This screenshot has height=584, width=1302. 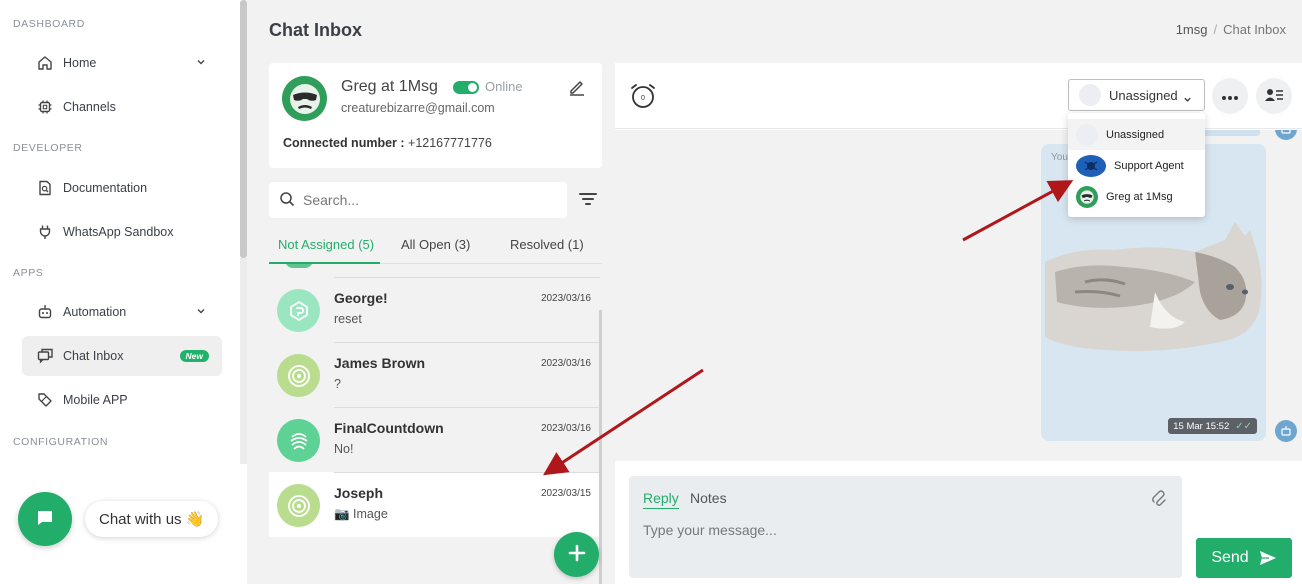 What do you see at coordinates (1230, 557) in the screenshot?
I see `send-label: Send` at bounding box center [1230, 557].